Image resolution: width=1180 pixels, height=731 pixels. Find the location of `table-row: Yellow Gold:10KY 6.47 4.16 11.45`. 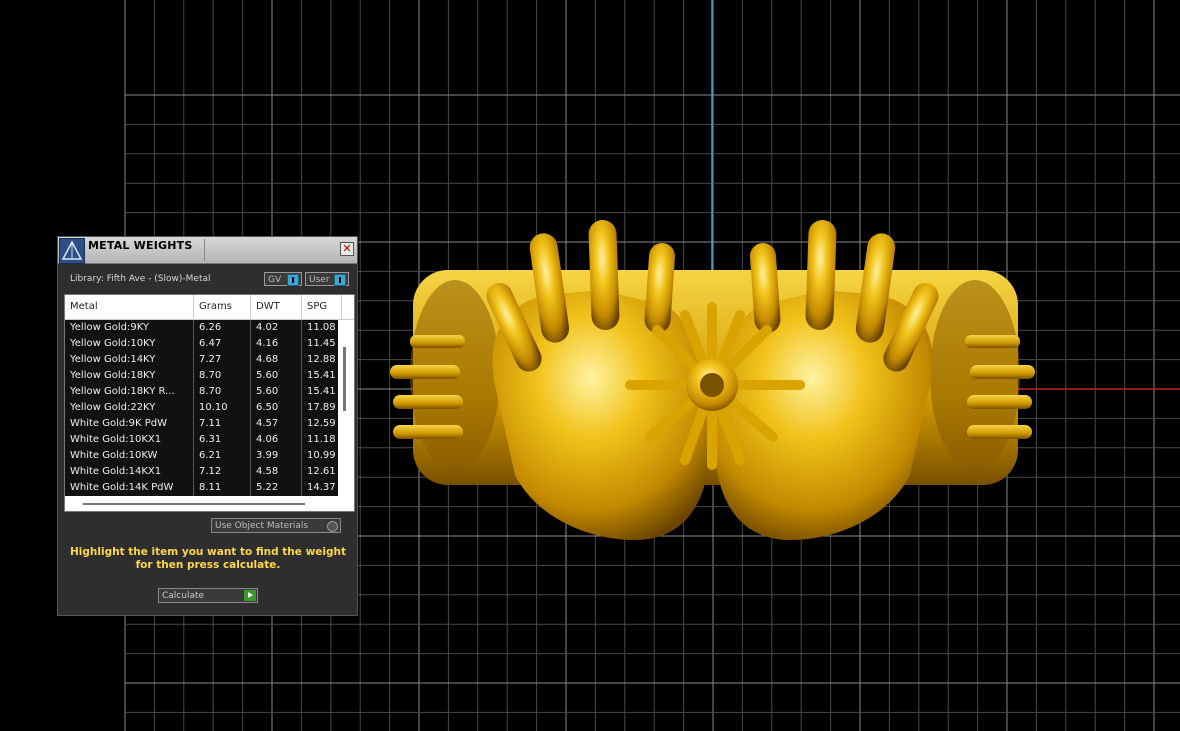

table-row: Yellow Gold:10KY 6.47 4.16 11.45 is located at coordinates (201, 344).